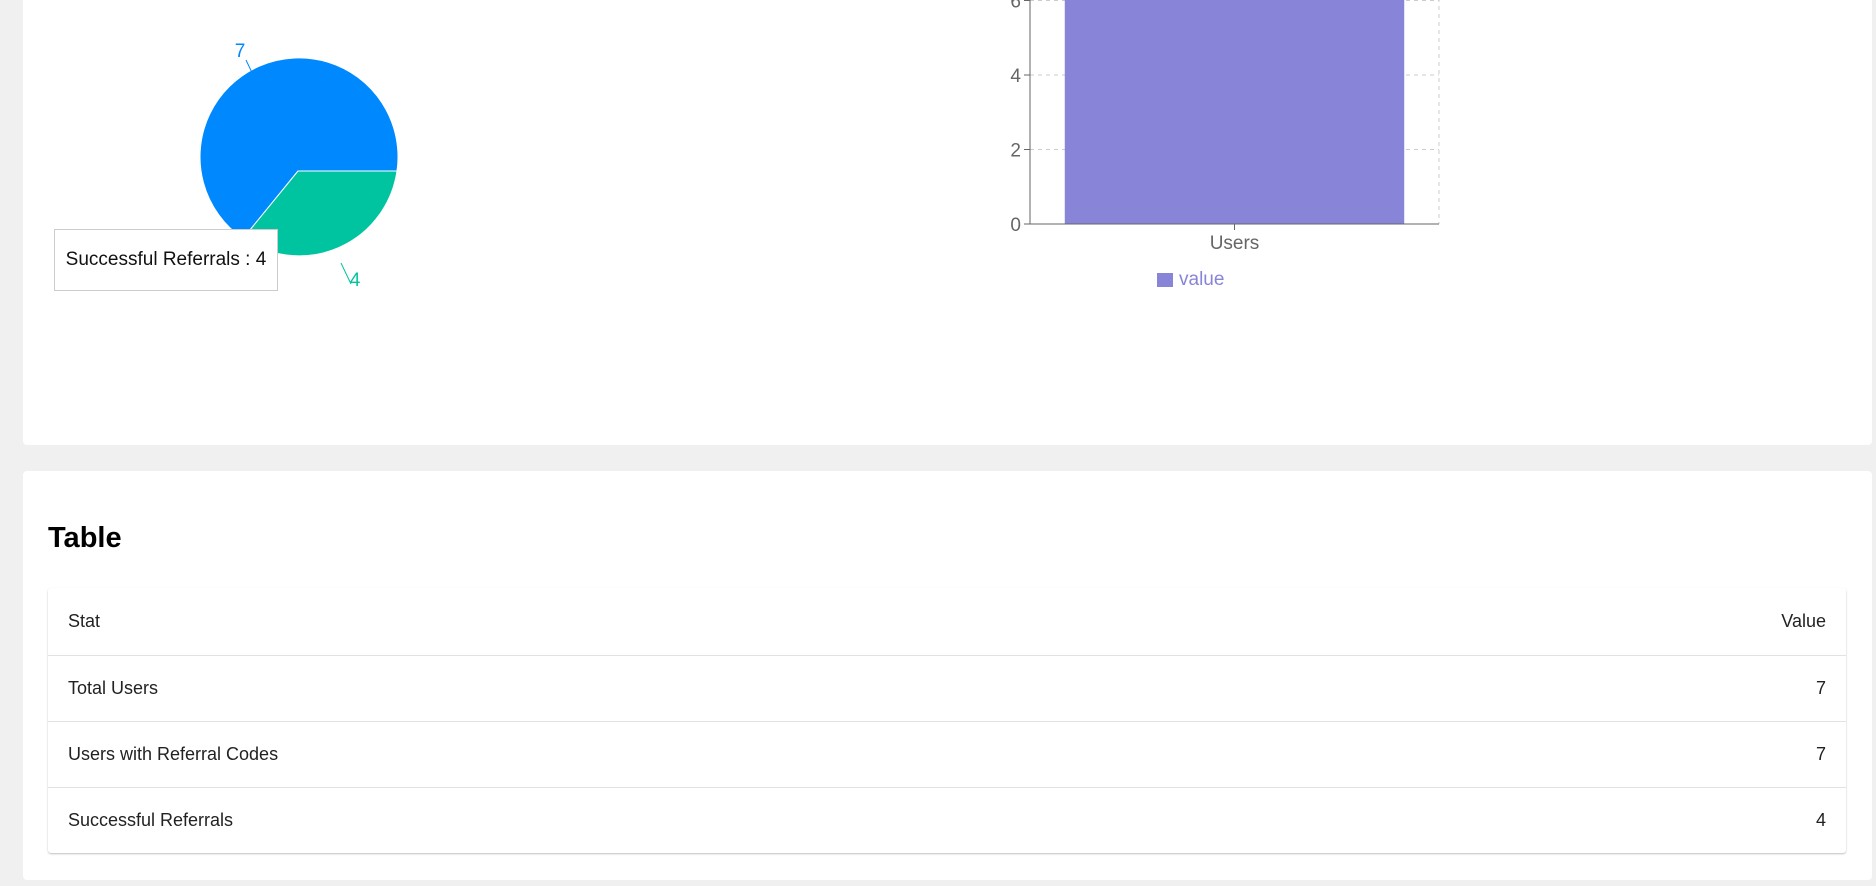 This screenshot has height=886, width=1876. What do you see at coordinates (1618, 622) in the screenshot?
I see `column-header-value: Value` at bounding box center [1618, 622].